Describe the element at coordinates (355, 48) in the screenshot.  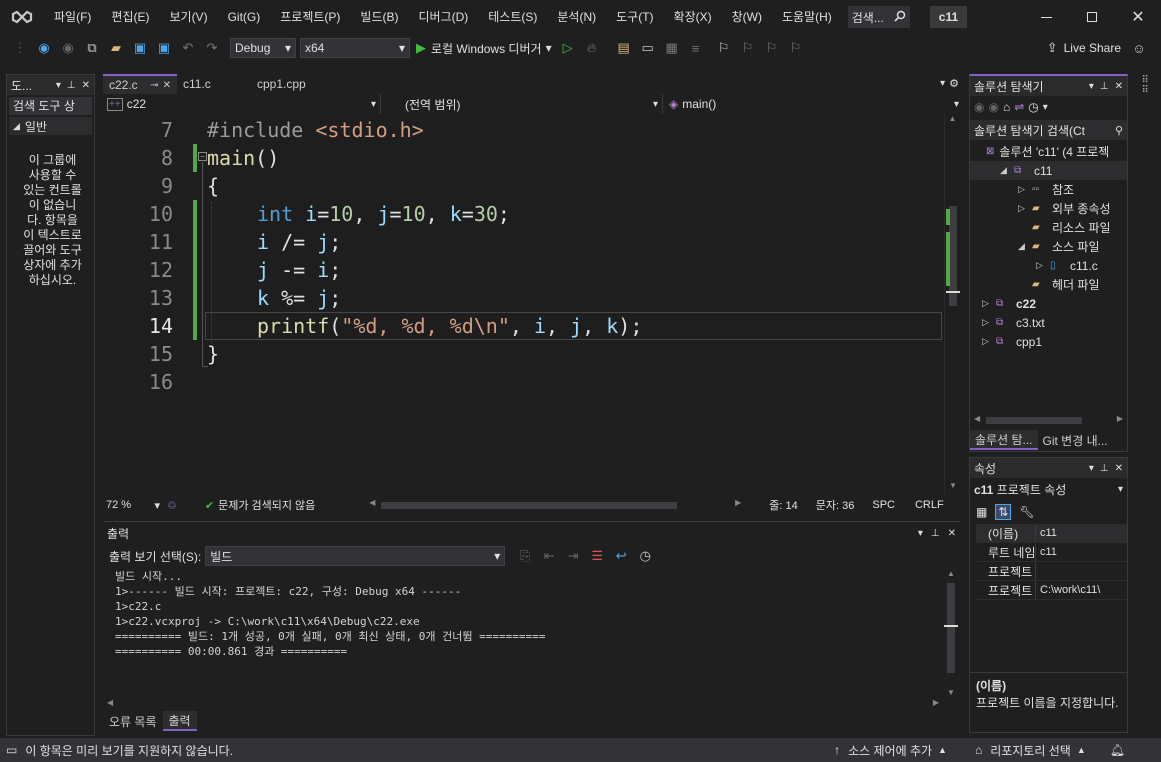
I see `platform-dropdown: x64 ▾` at that location.